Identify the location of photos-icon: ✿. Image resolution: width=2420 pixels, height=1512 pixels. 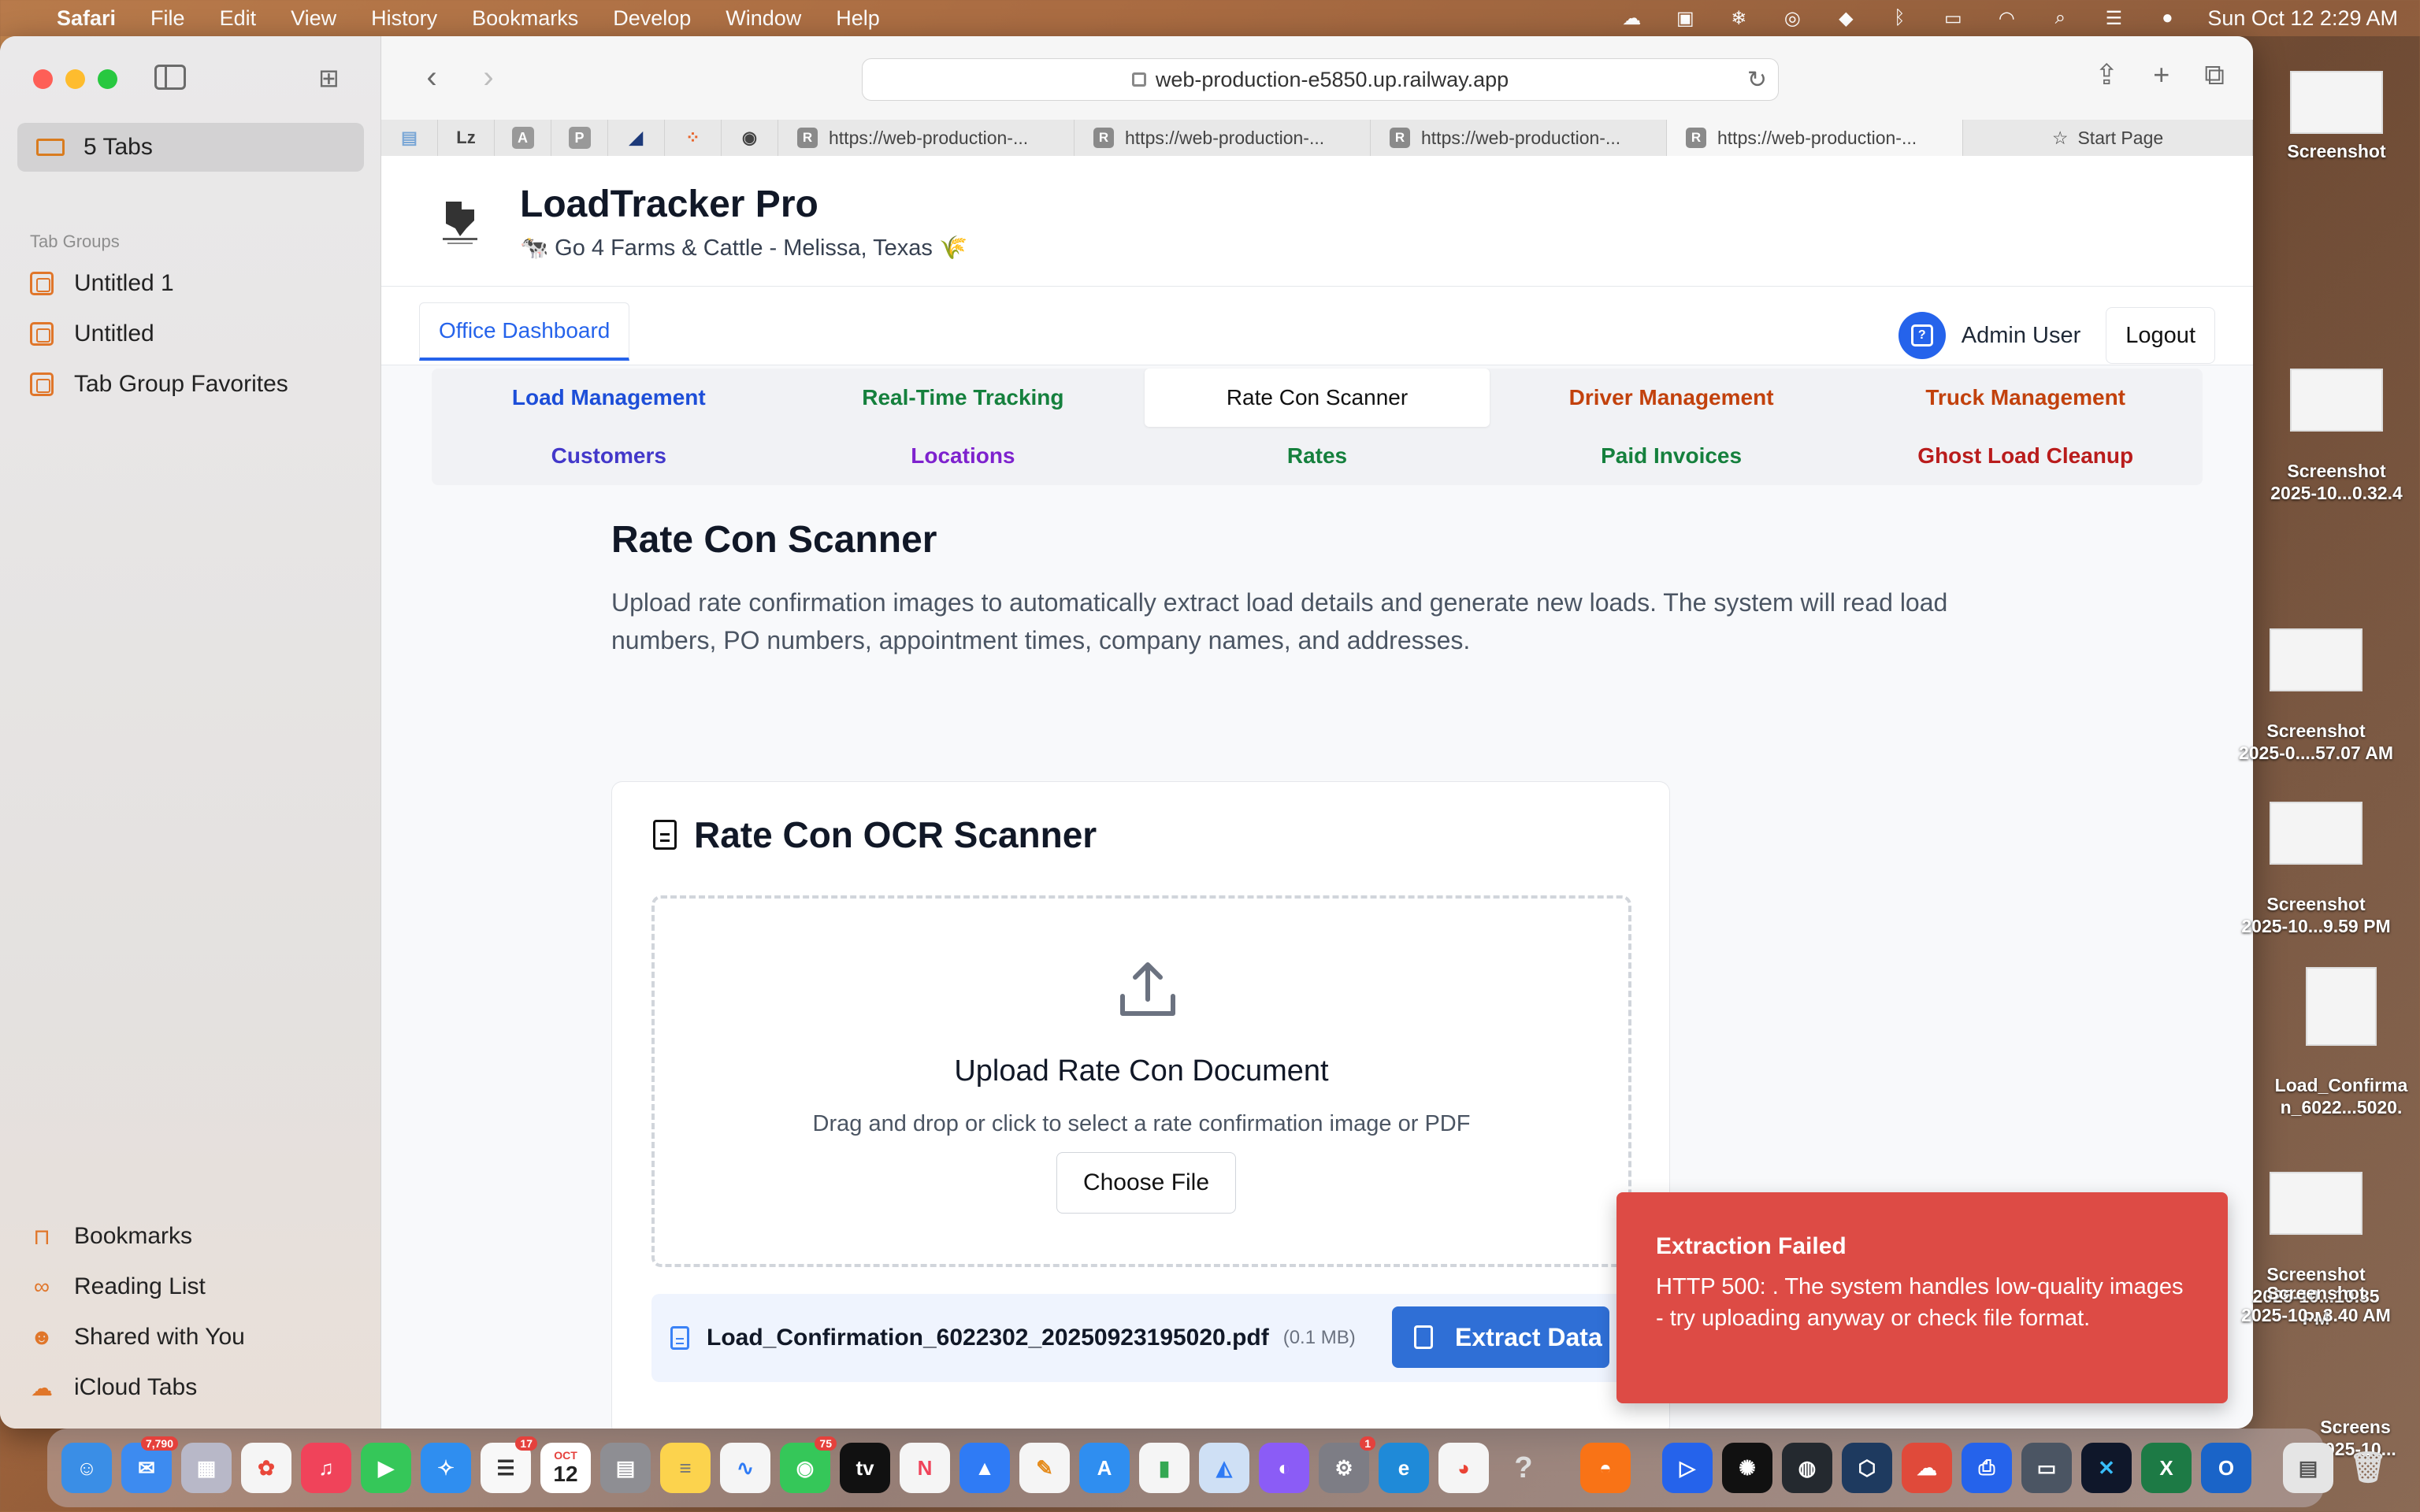
(266, 1468).